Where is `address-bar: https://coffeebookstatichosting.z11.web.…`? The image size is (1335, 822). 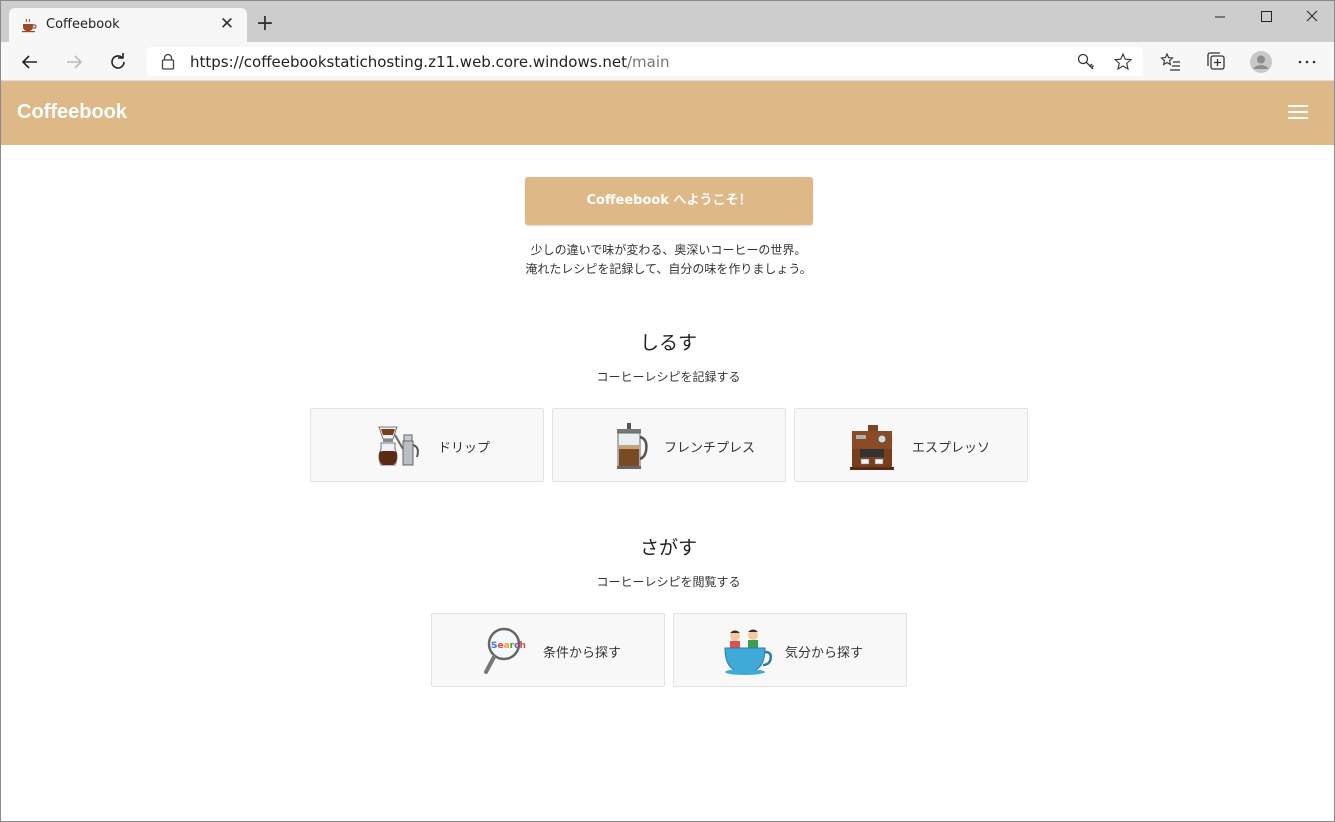
address-bar: https://coffeebookstatichosting.z11.web.… is located at coordinates (645, 61).